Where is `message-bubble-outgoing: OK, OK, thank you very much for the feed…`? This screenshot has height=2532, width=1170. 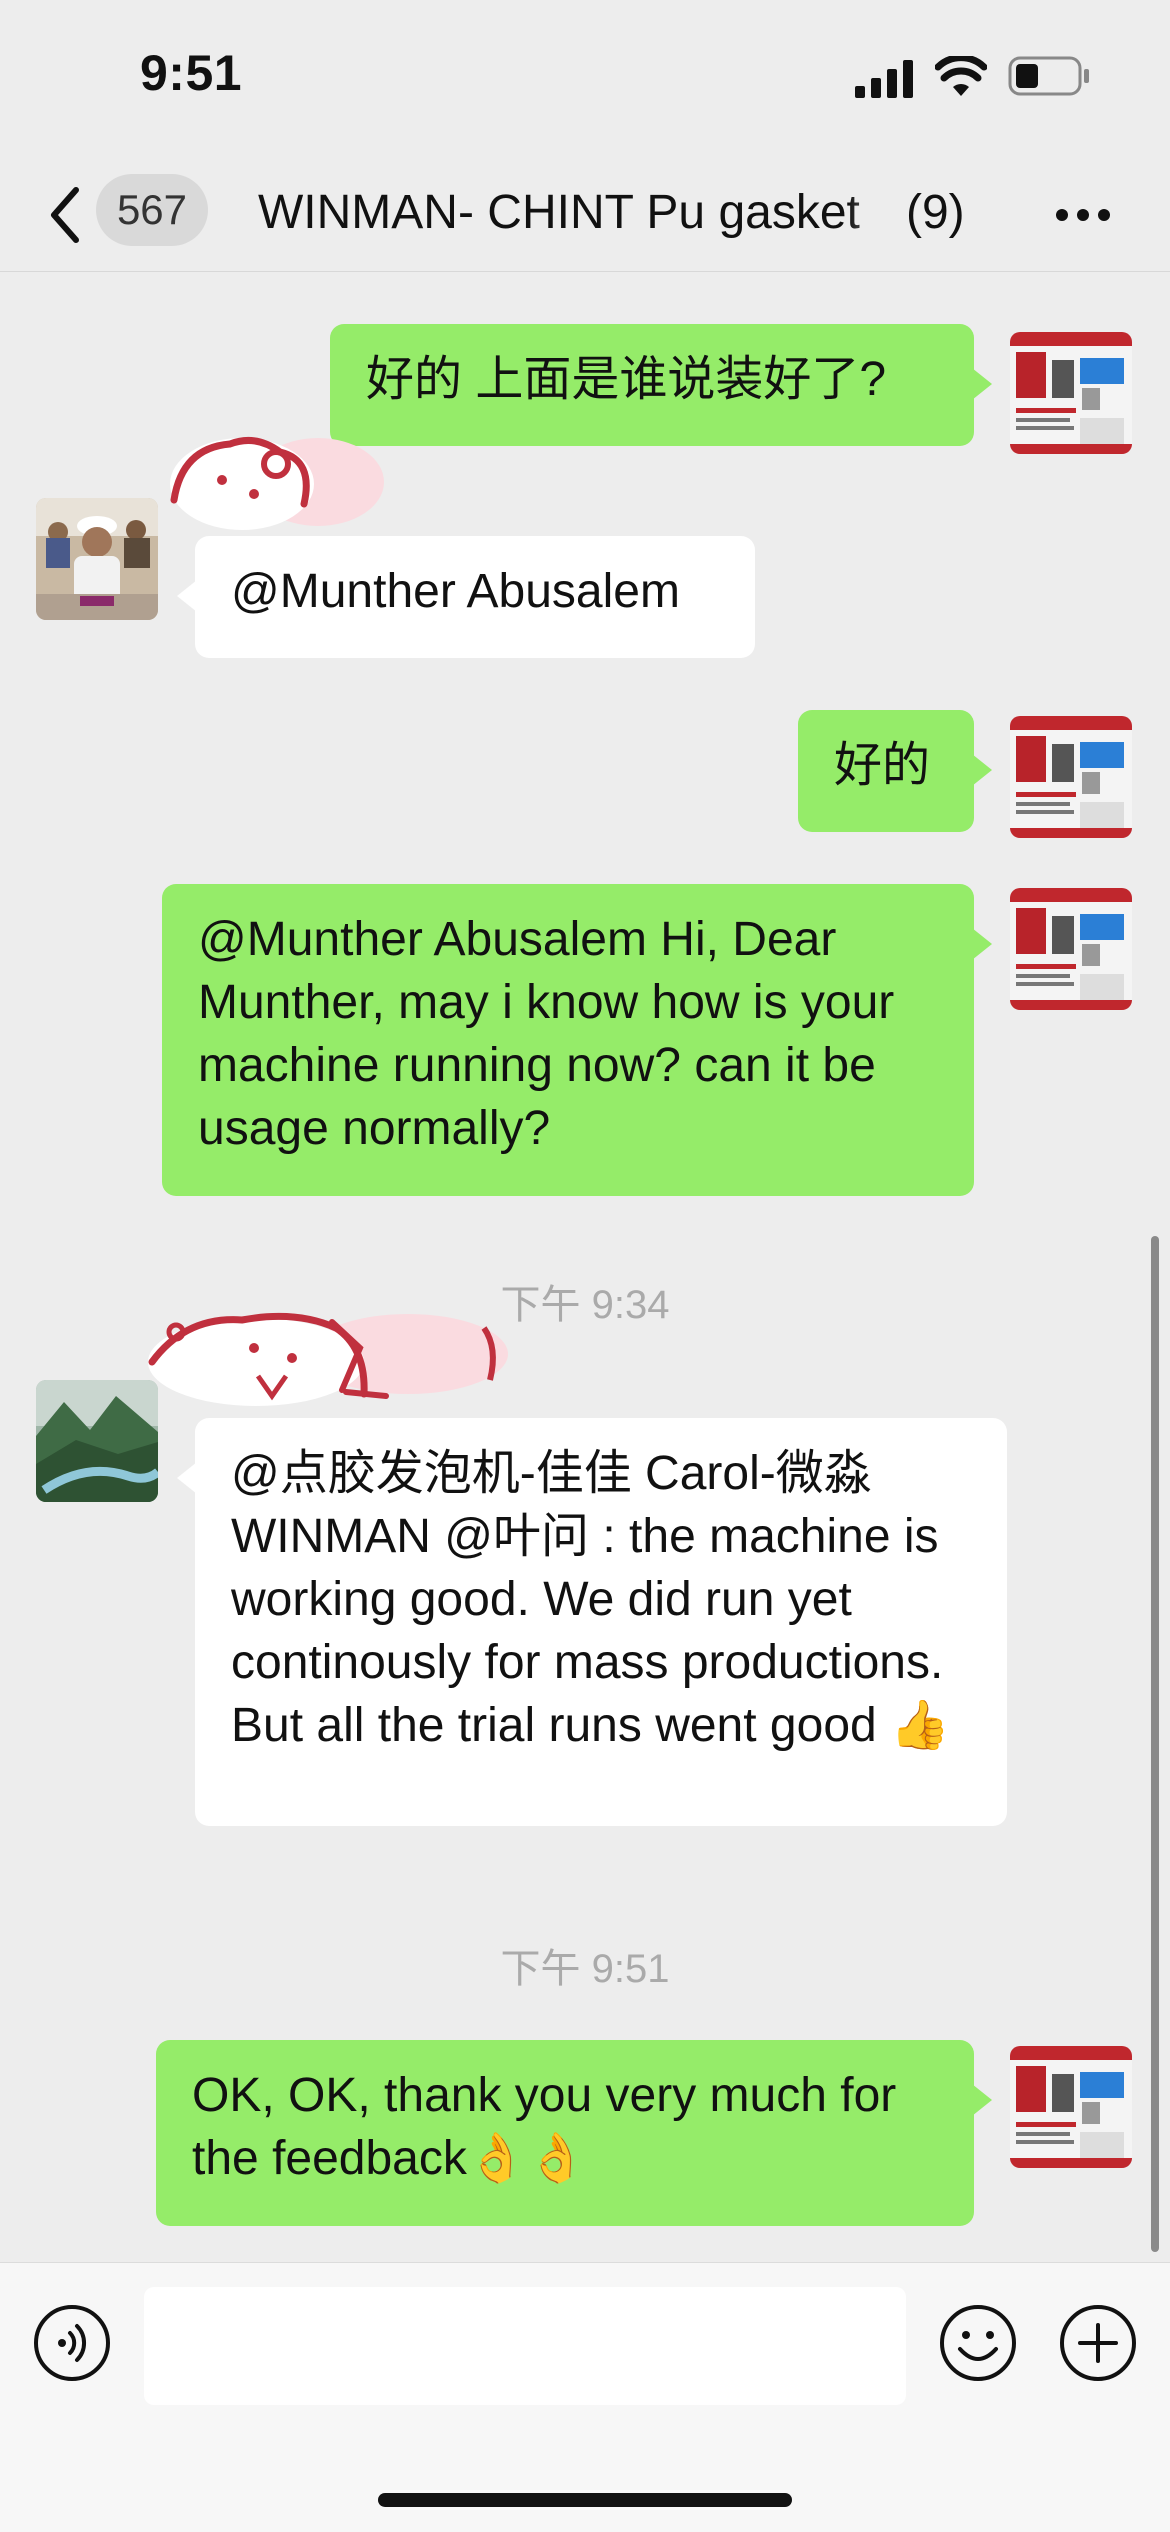
message-bubble-outgoing: OK, OK, thank you very much for the feed… is located at coordinates (574, 2133).